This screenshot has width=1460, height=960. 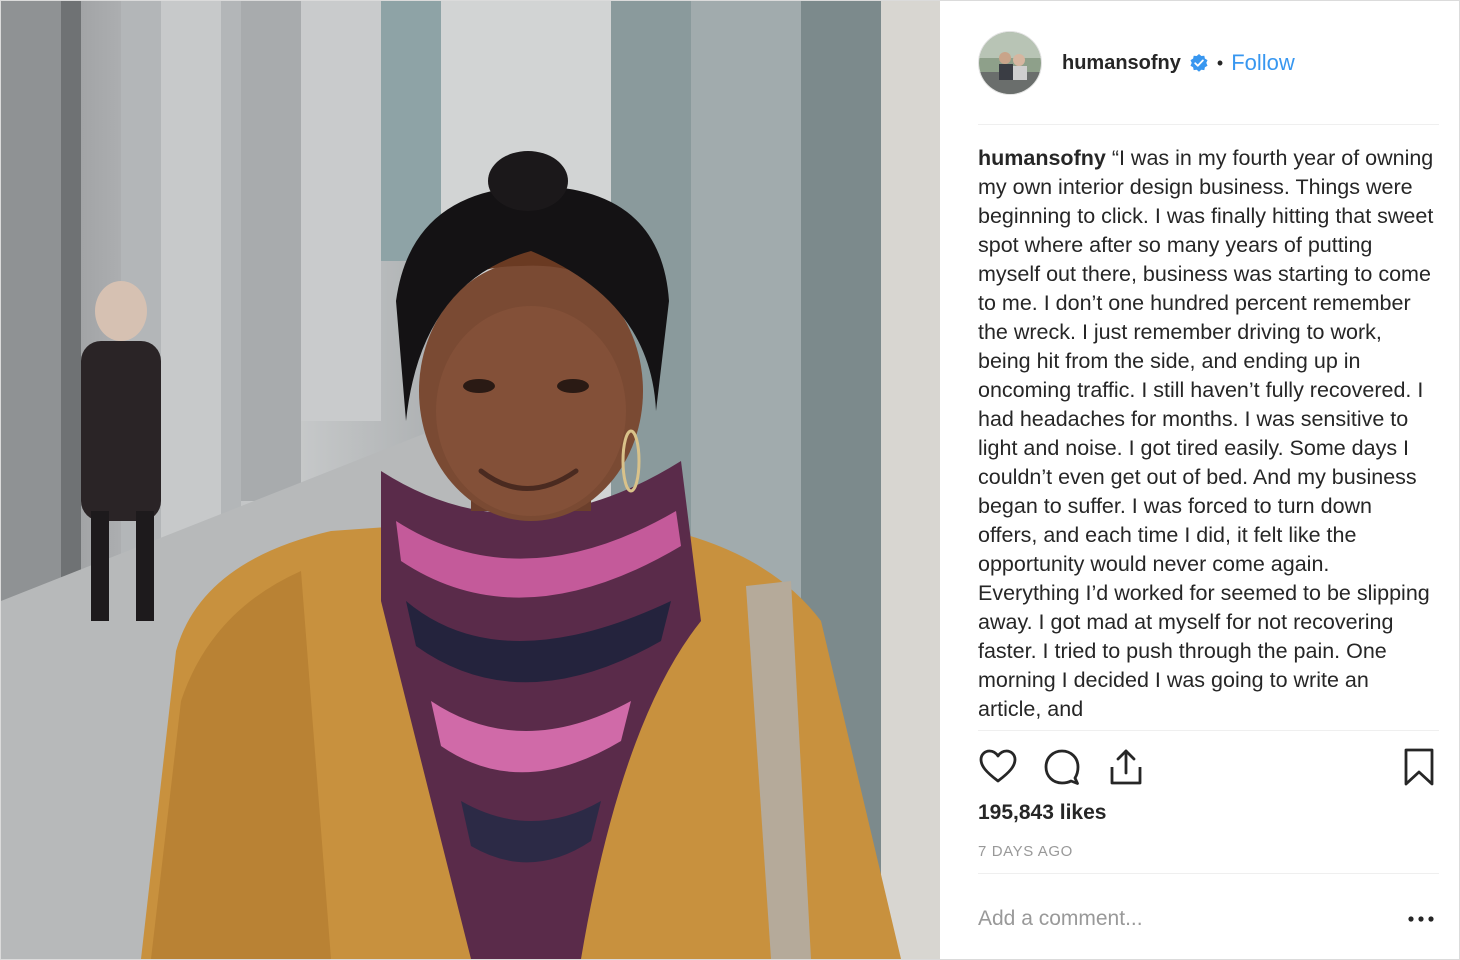 What do you see at coordinates (1121, 63) in the screenshot?
I see `username: humansofny` at bounding box center [1121, 63].